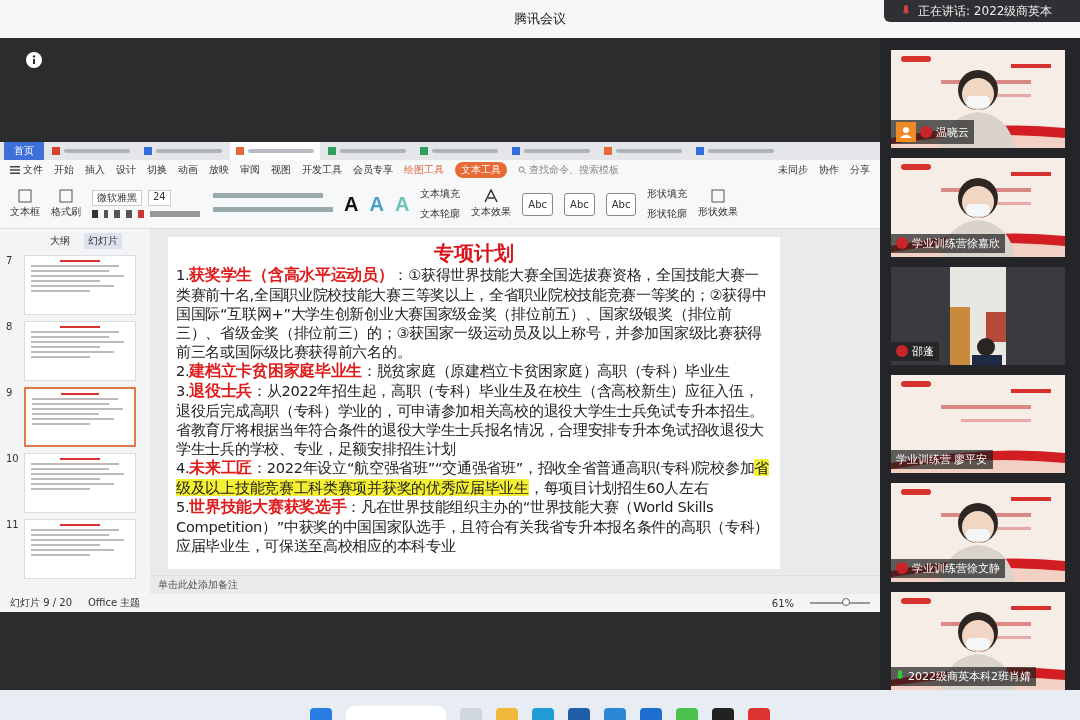 The height and width of the screenshot is (720, 1080). I want to click on participant-name: 2022级商英本科2班肖婧, so click(969, 676).